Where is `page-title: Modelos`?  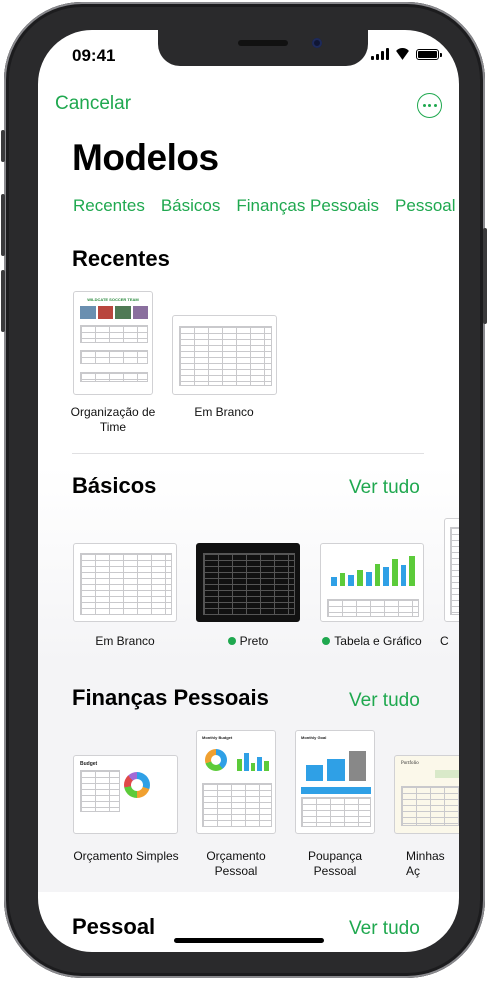 page-title: Modelos is located at coordinates (145, 157).